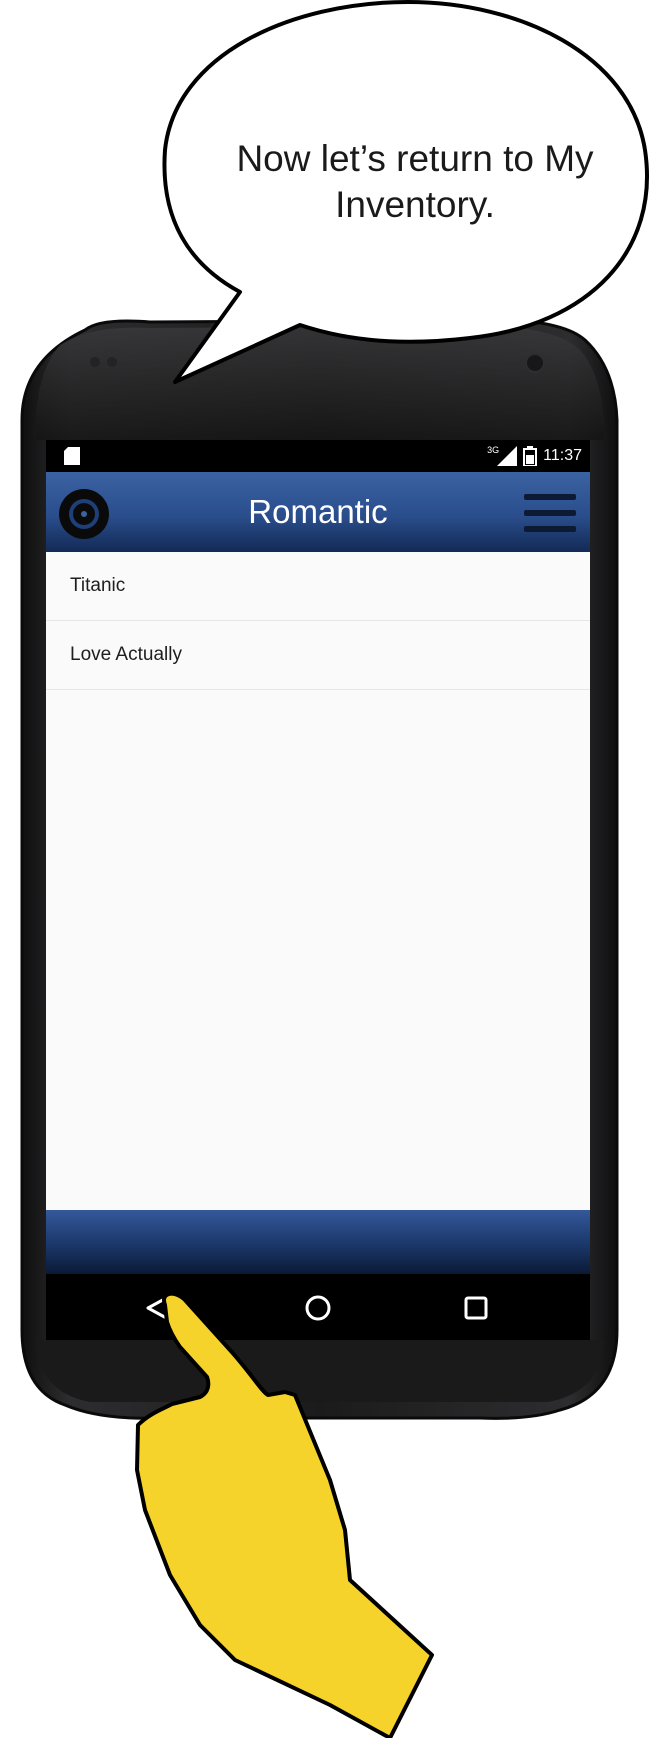 This screenshot has width=657, height=1738. I want to click on status-time: 11:37, so click(562, 455).